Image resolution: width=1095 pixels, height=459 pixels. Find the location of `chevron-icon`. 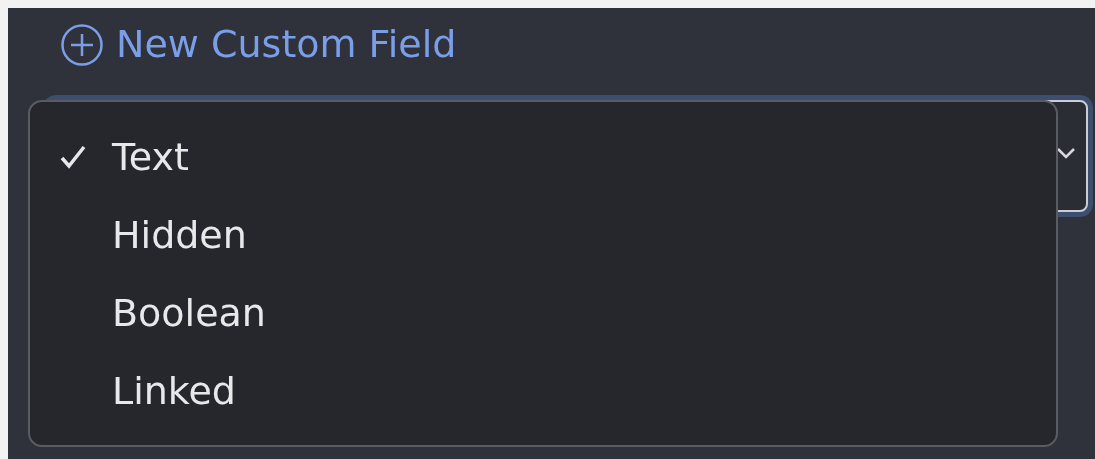

chevron-icon is located at coordinates (1066, 153).